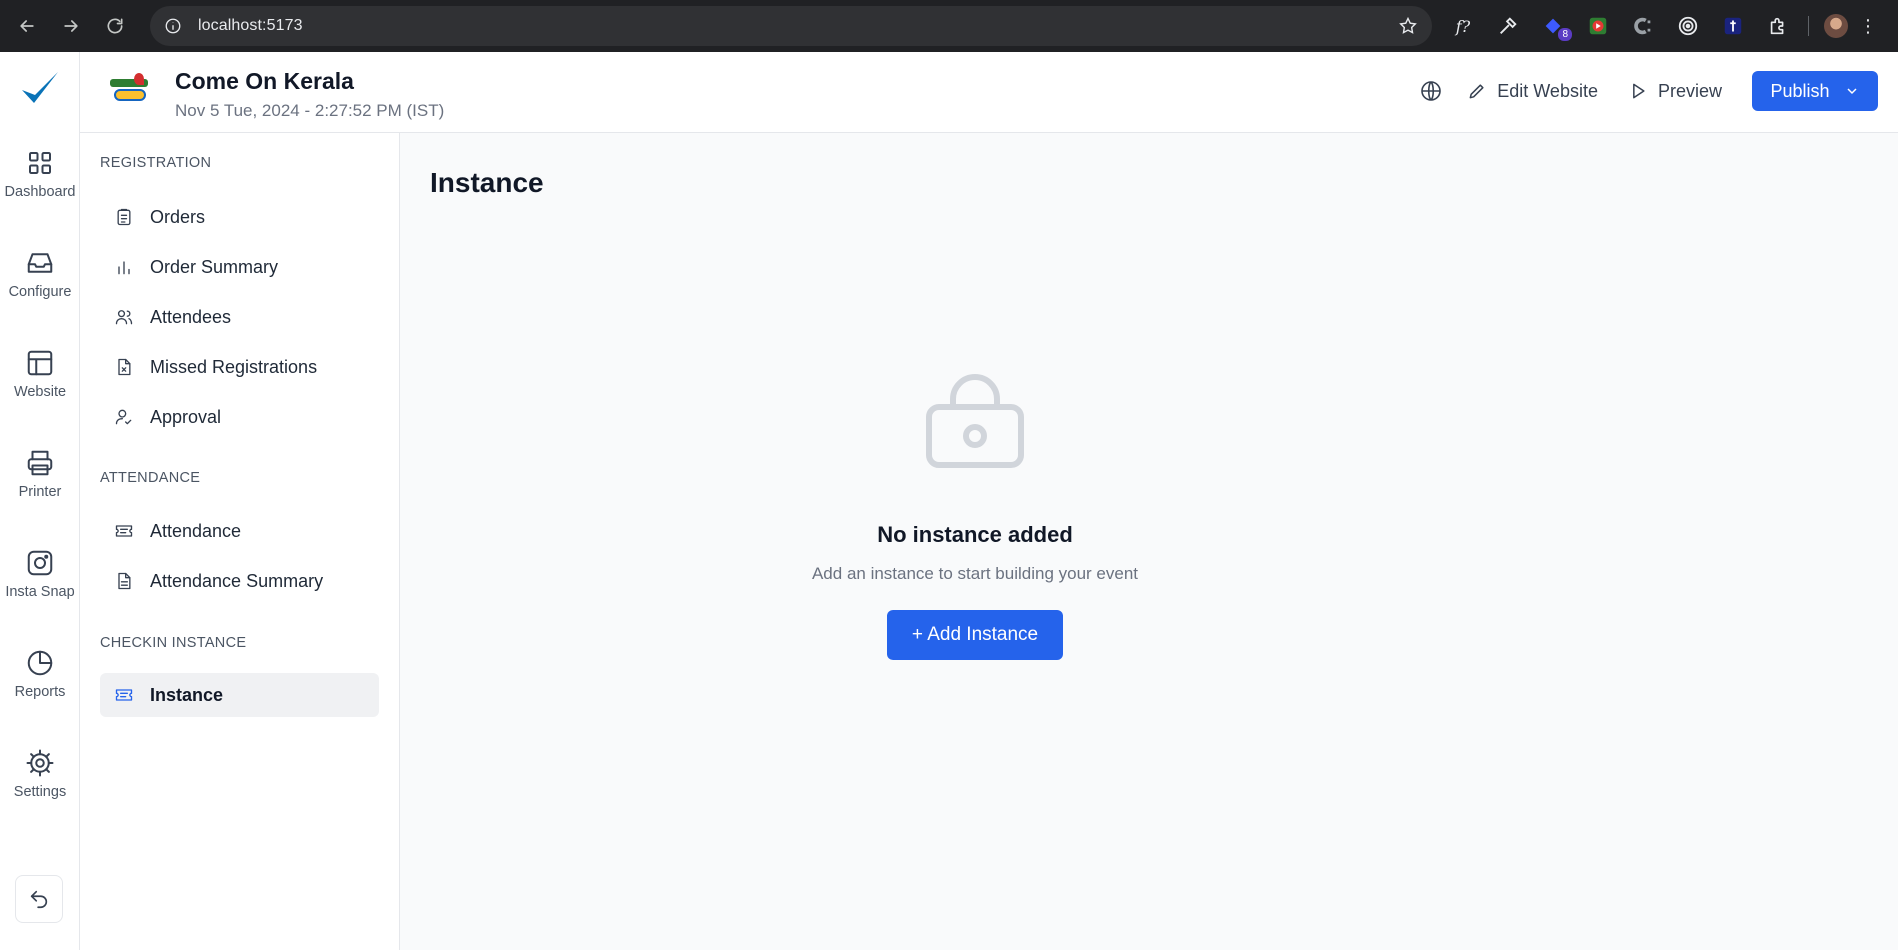 The height and width of the screenshot is (950, 1898). What do you see at coordinates (1639, 91) in the screenshot?
I see `play-icon` at bounding box center [1639, 91].